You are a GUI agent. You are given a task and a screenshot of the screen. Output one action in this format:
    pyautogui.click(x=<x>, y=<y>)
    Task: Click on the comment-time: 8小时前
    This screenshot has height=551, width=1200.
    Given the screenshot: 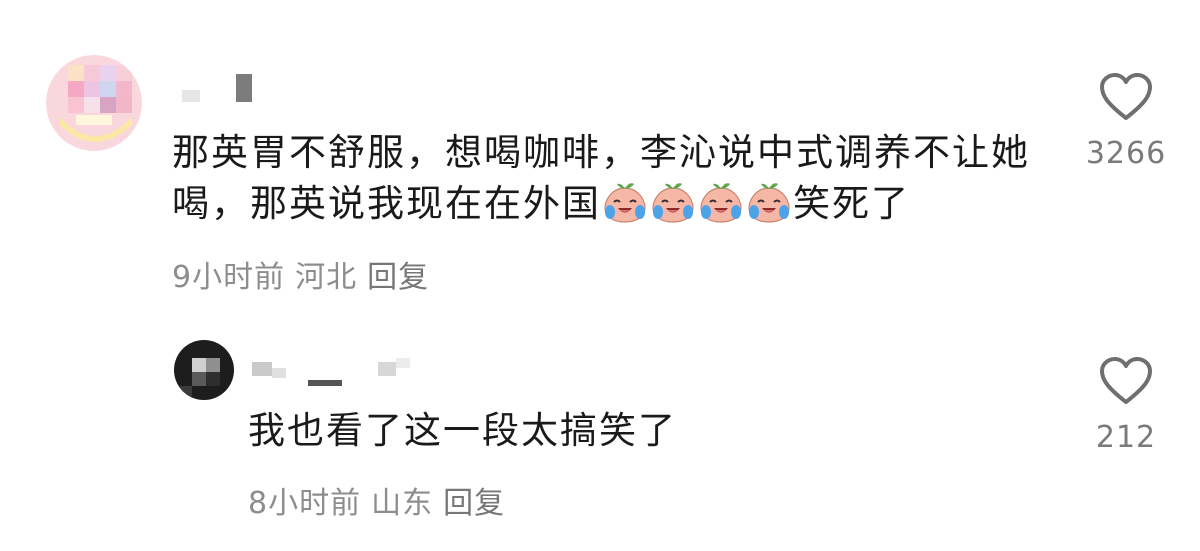 What is the action you would take?
    pyautogui.click(x=305, y=503)
    